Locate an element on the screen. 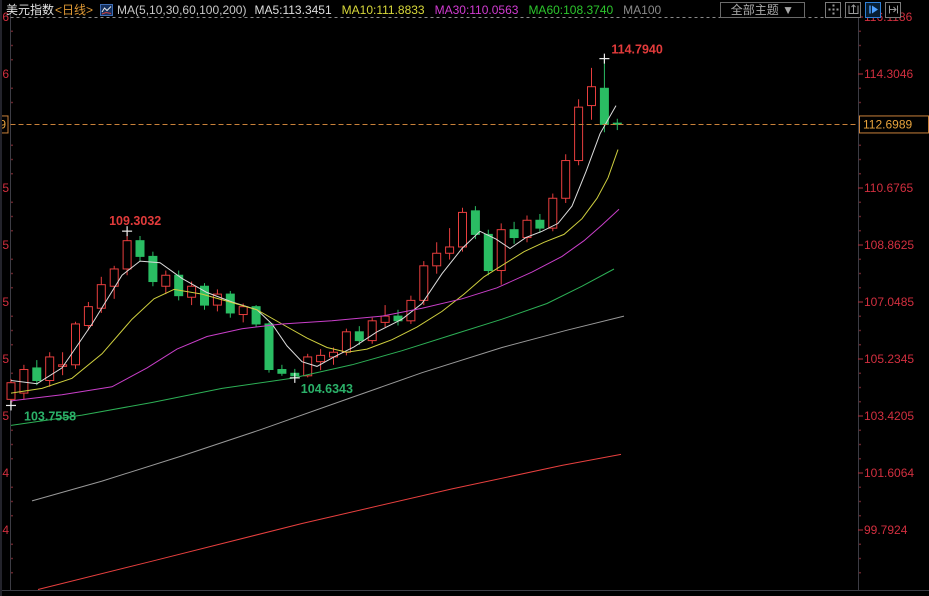 This screenshot has width=929, height=596. theme-selector-button: 全部主题 ▼ is located at coordinates (762, 9).